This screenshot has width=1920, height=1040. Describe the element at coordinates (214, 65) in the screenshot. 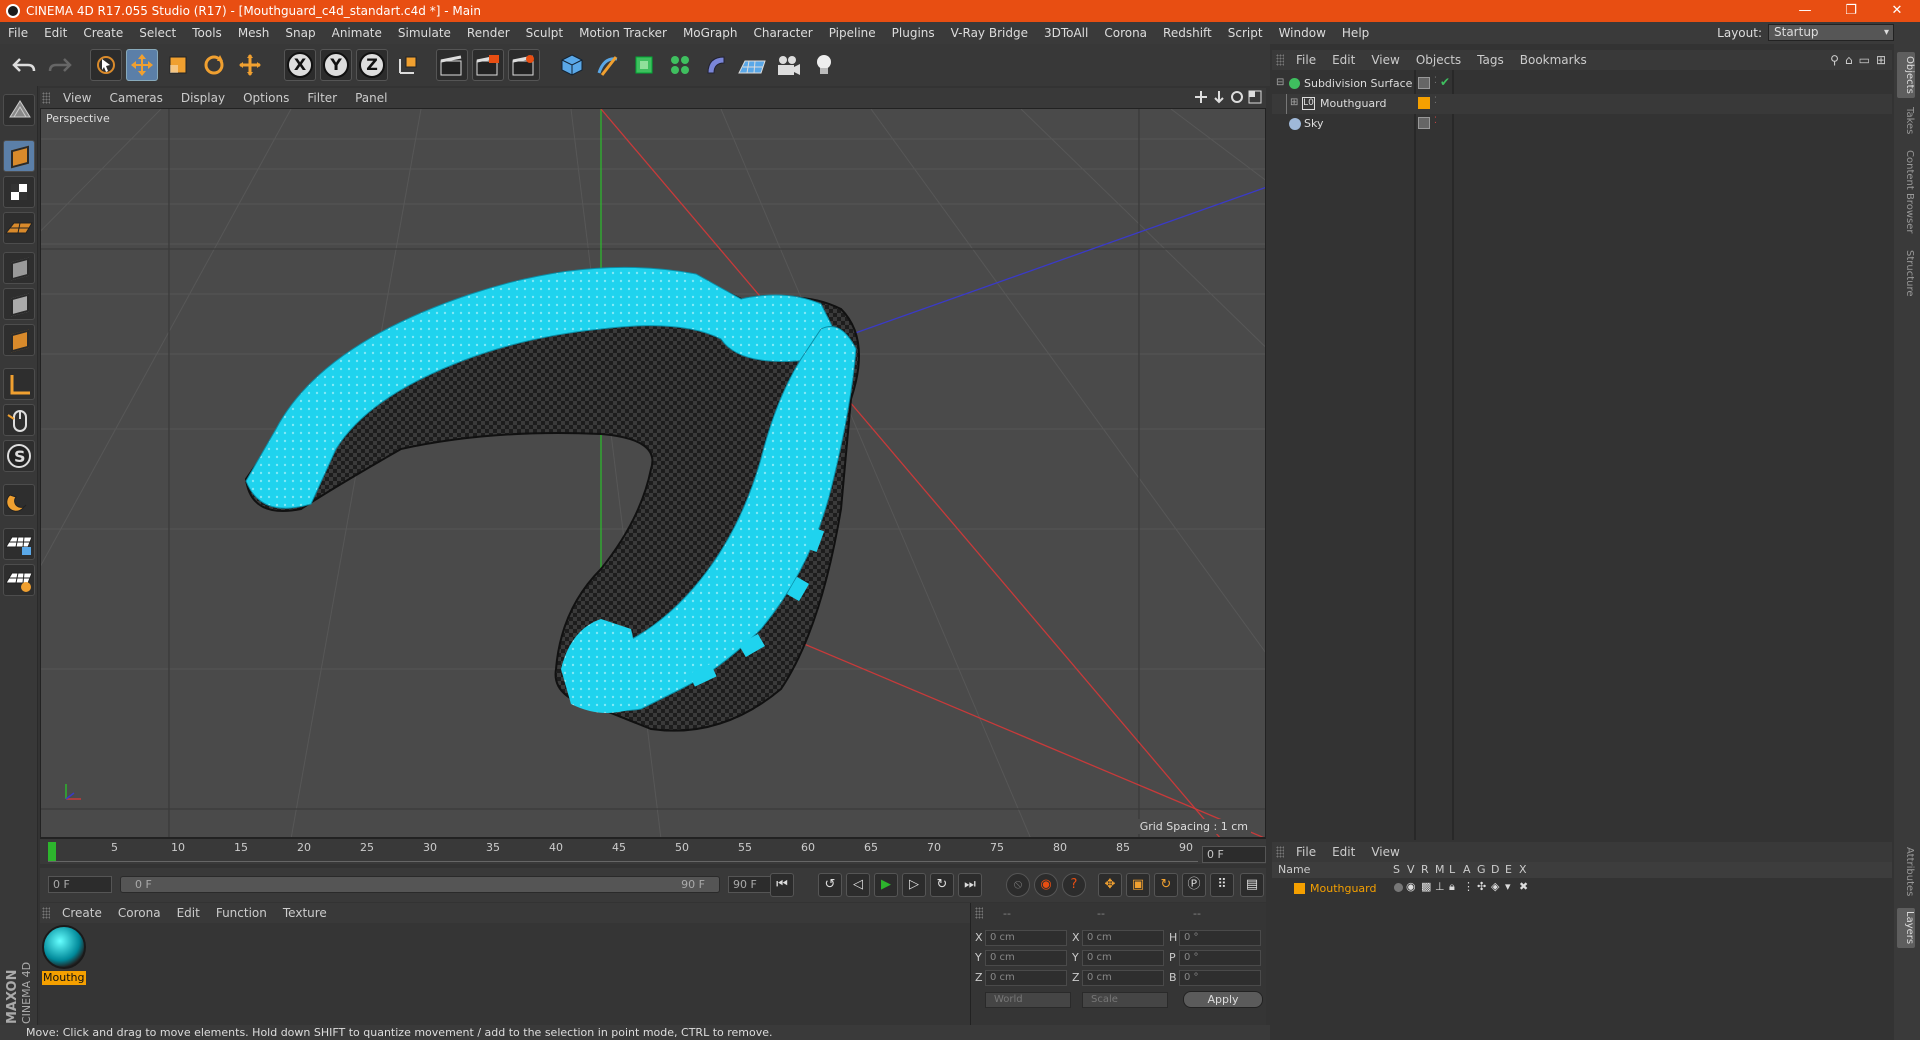

I see `rotate-tool-button` at that location.